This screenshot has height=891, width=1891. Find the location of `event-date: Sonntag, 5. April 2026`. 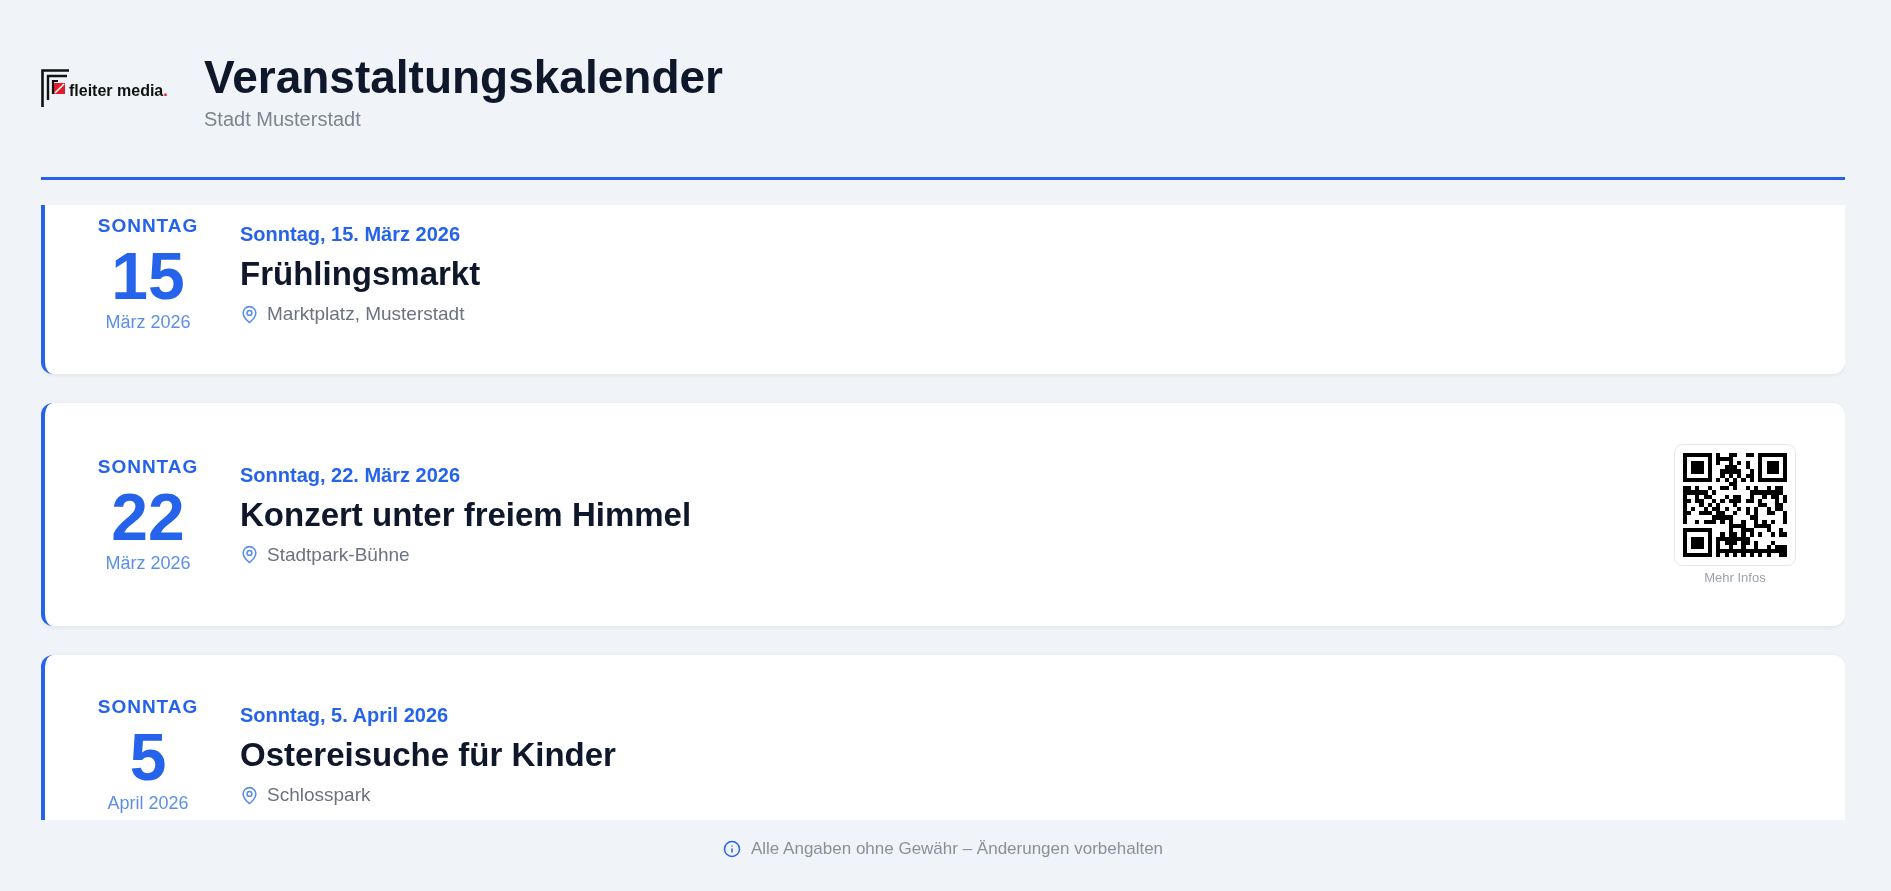

event-date: Sonntag, 5. April 2026 is located at coordinates (344, 715).